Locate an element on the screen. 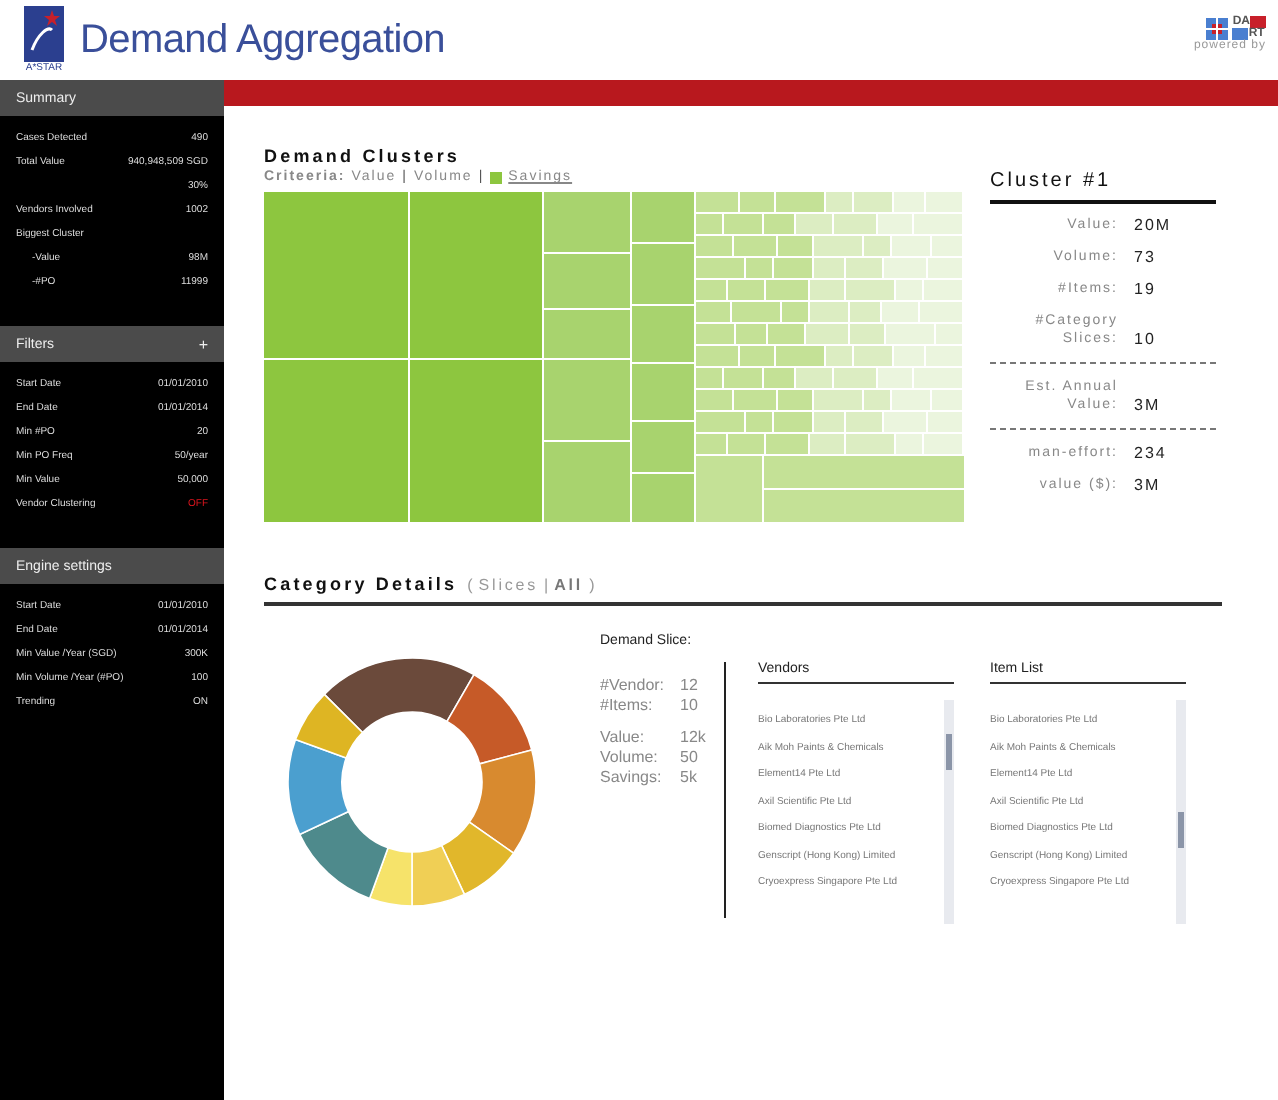 The image size is (1278, 1100). section-heading: Demand Clusters is located at coordinates (363, 156).